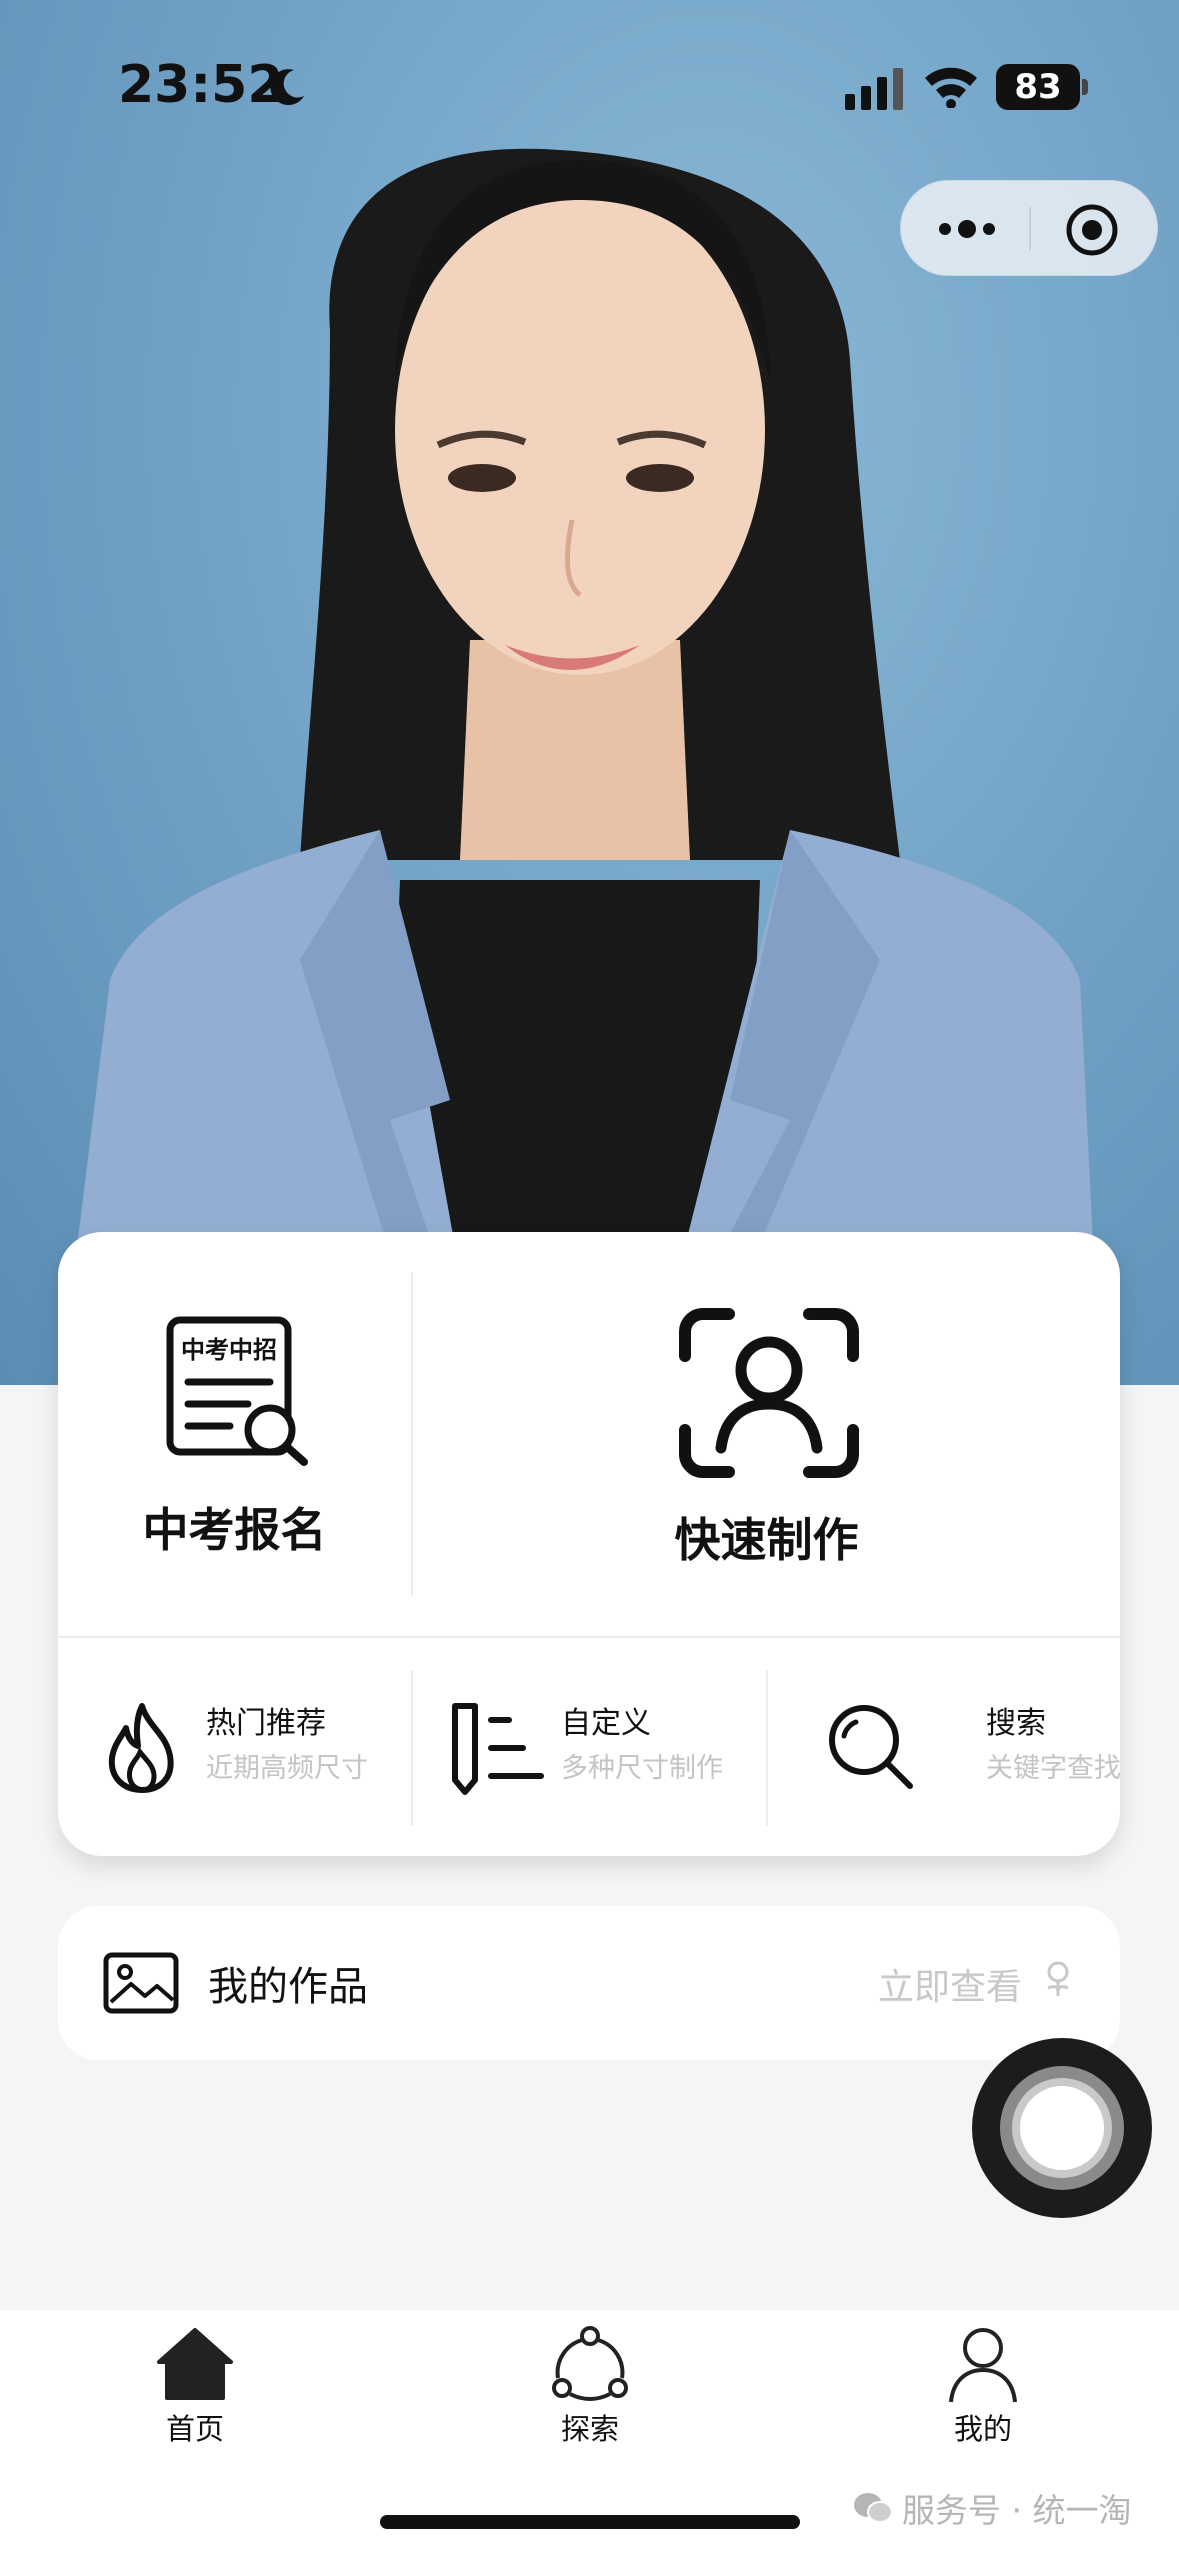 The width and height of the screenshot is (1179, 2556). I want to click on exam-register-button: 中考中招 中考报名, so click(234, 1434).